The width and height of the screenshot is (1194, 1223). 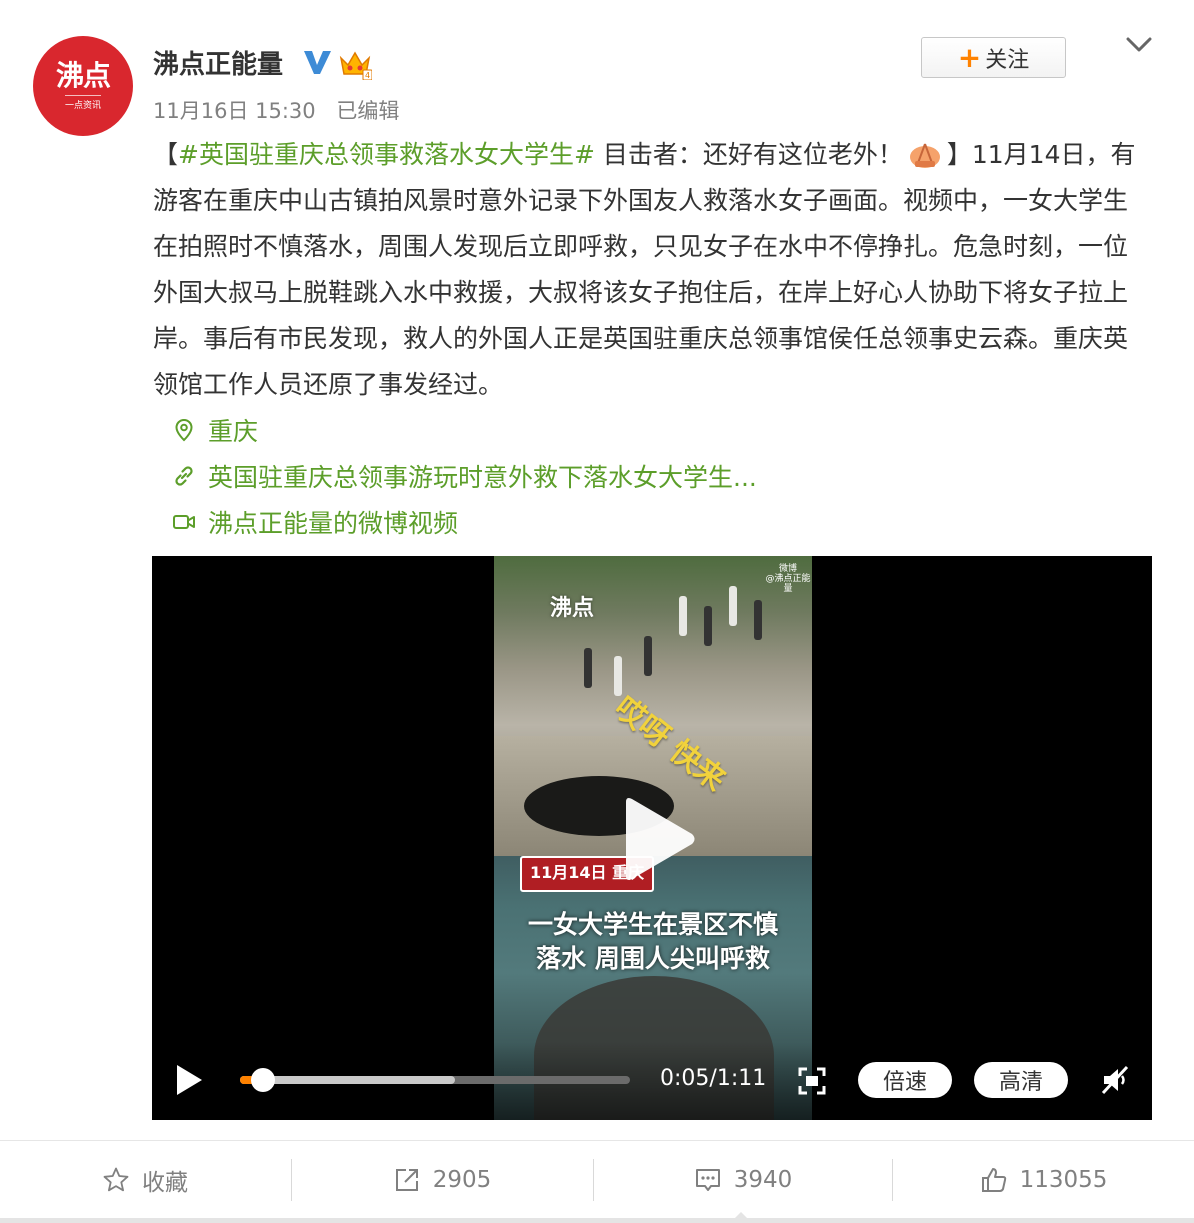 What do you see at coordinates (184, 430) in the screenshot?
I see `location-pin-icon` at bounding box center [184, 430].